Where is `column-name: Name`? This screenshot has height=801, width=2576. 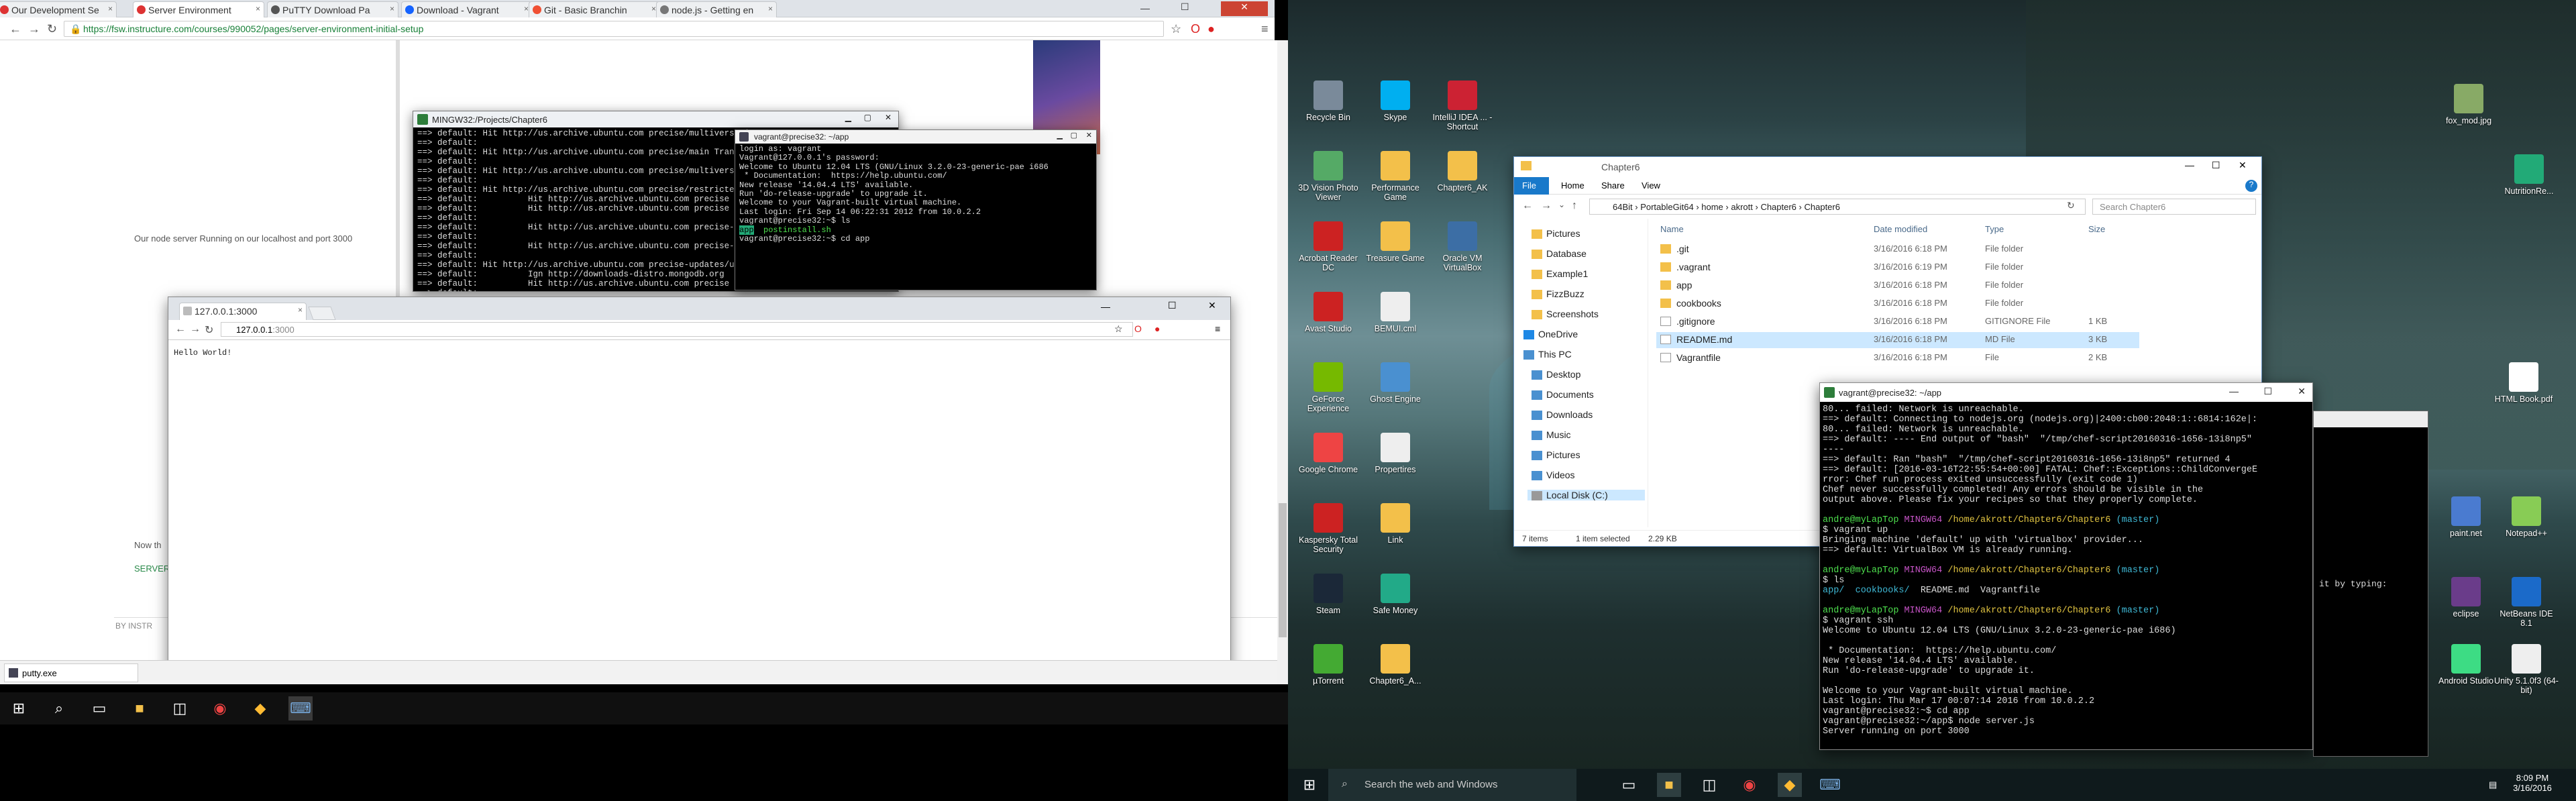 column-name: Name is located at coordinates (1672, 229).